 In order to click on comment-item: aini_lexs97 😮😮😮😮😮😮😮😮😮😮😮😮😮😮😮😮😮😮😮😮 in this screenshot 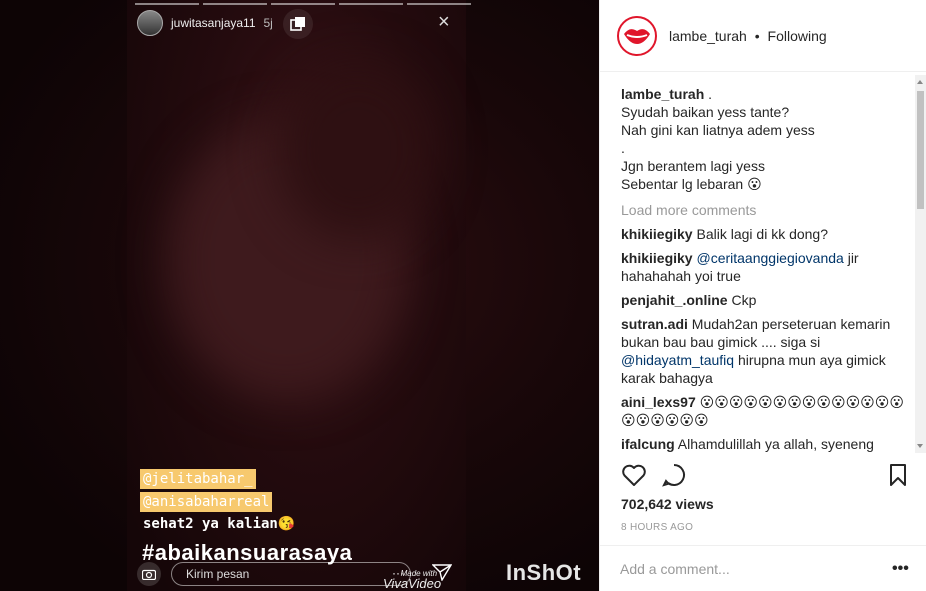, I will do `click(766, 411)`.